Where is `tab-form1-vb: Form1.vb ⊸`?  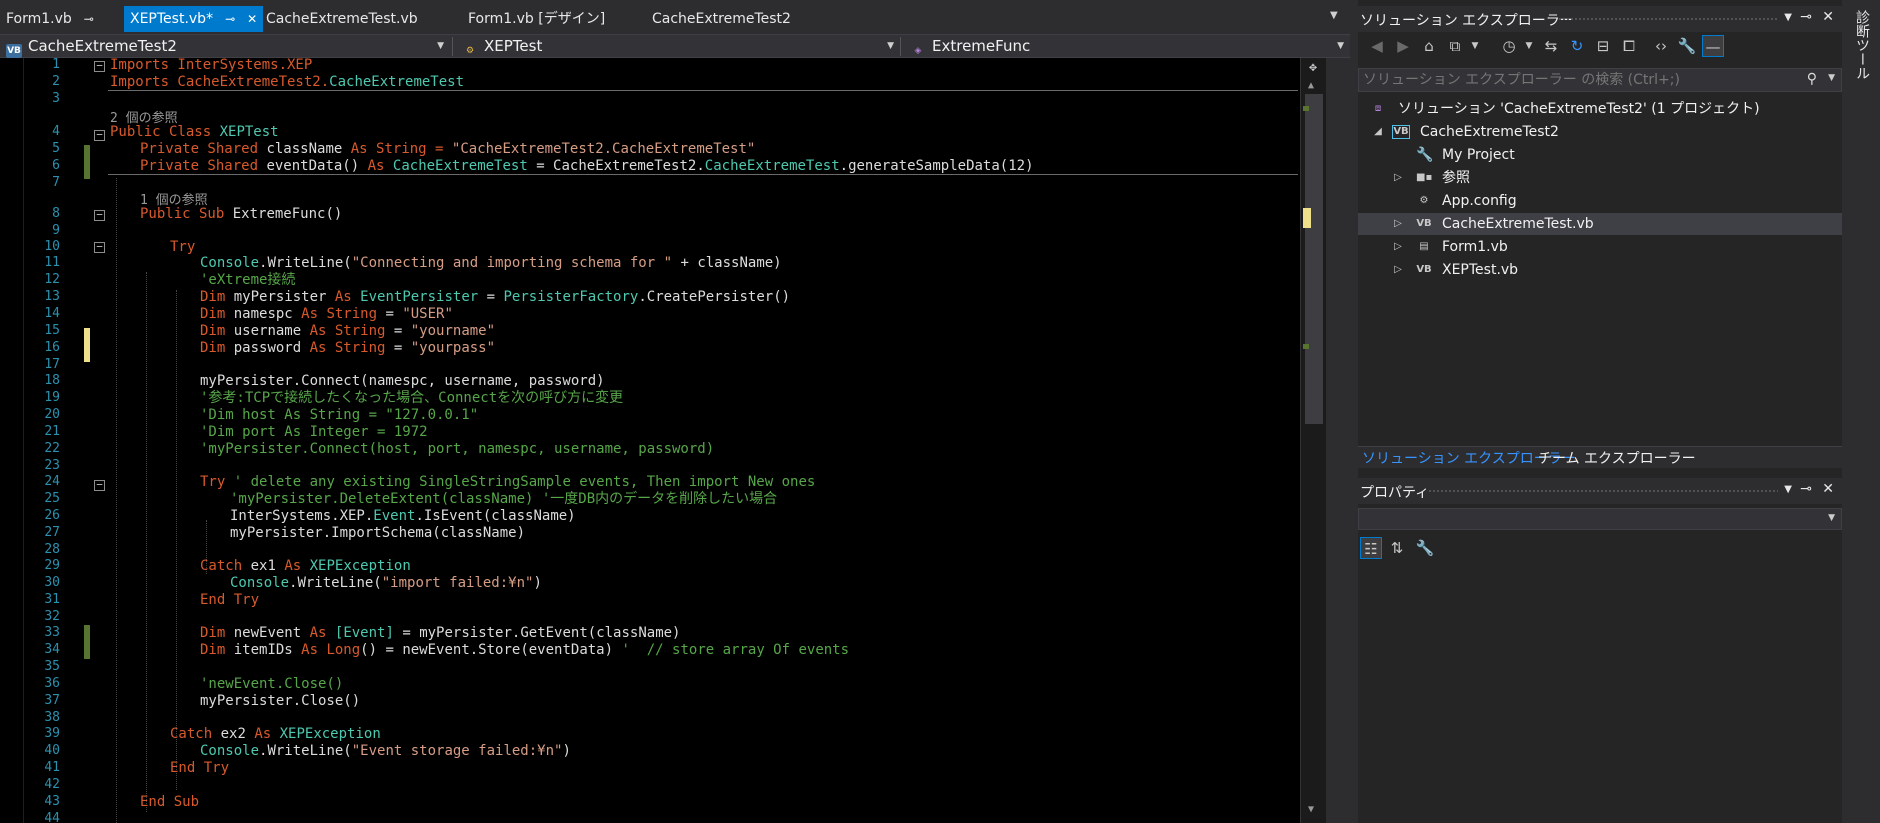
tab-form1-vb: Form1.vb ⊸ is located at coordinates (50, 19).